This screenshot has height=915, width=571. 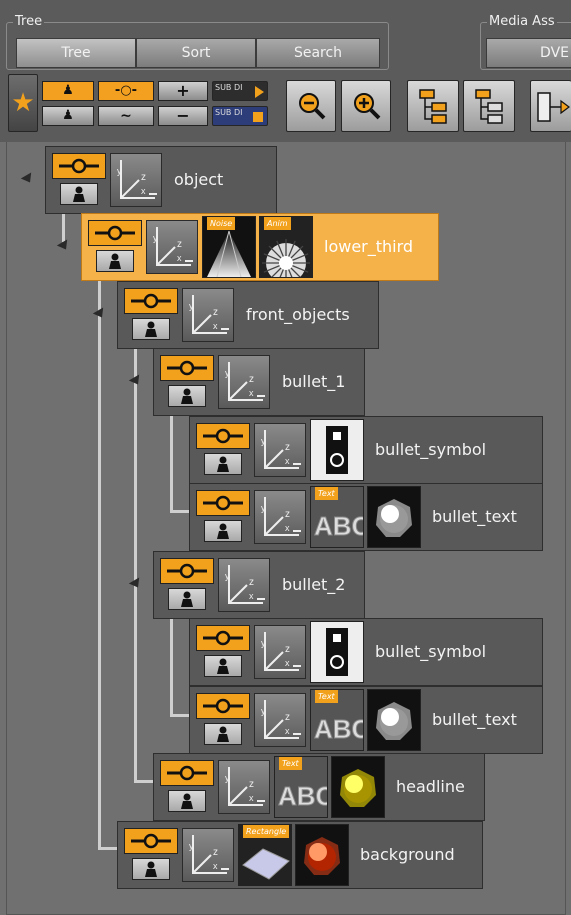 I want to click on tree-node: y z x bullet_2, so click(x=246, y=585).